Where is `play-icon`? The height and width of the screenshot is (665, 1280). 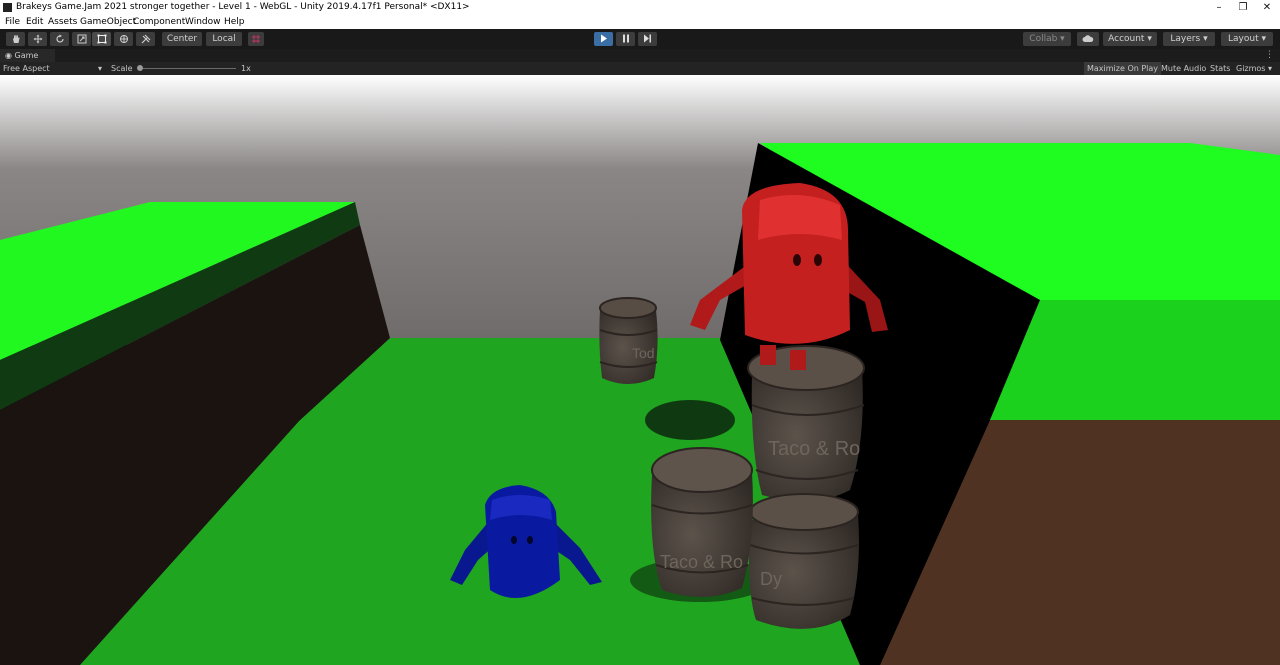 play-icon is located at coordinates (603, 38).